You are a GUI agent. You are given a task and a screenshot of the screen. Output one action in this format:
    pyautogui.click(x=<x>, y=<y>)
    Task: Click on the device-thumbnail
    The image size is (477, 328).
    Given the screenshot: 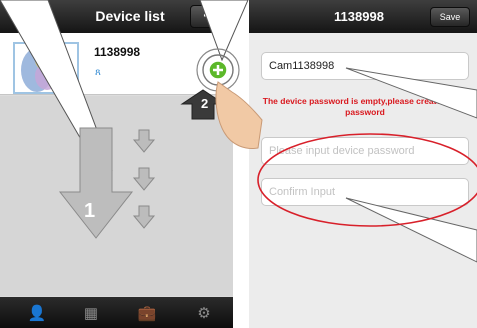 What is the action you would take?
    pyautogui.click(x=46, y=68)
    